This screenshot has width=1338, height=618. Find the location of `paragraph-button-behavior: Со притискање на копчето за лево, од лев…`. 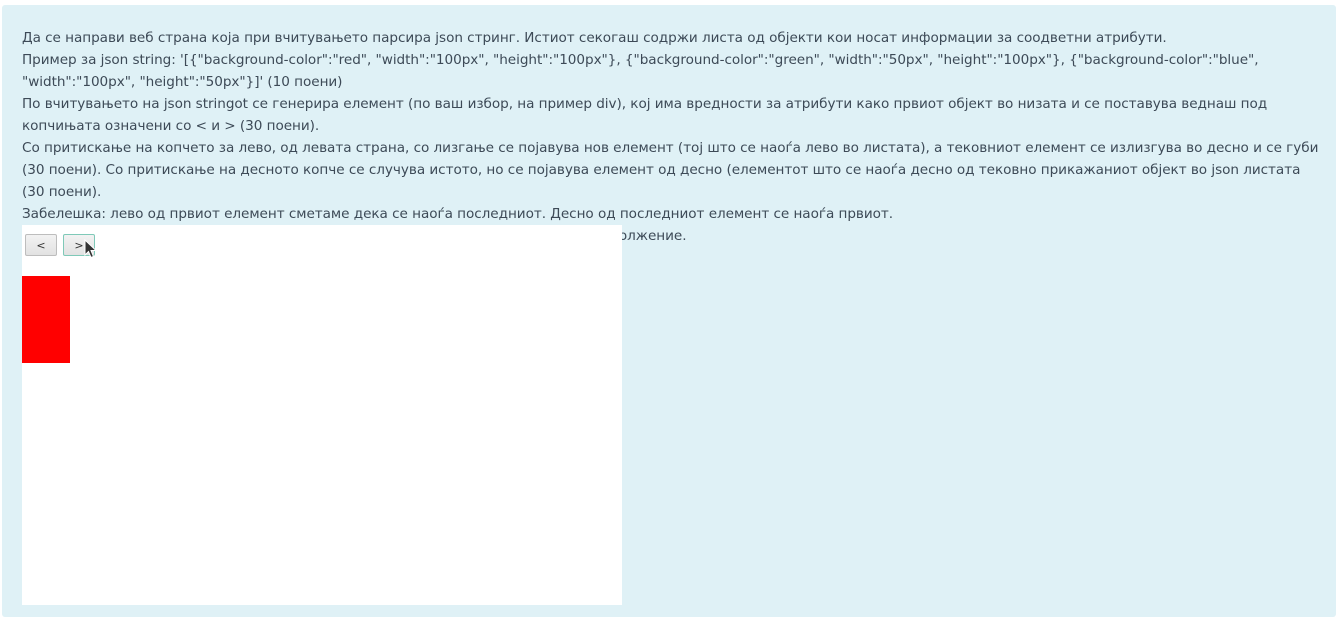

paragraph-button-behavior: Со притискање на копчето за лево, од лев… is located at coordinates (670, 170).